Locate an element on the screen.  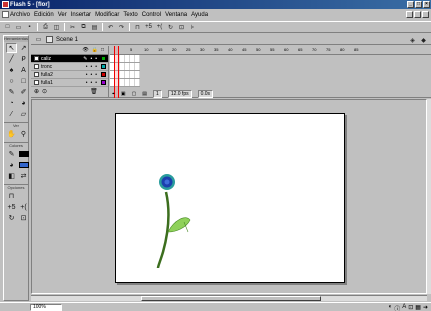
vertical-scrollbar is located at coordinates (429, 196).